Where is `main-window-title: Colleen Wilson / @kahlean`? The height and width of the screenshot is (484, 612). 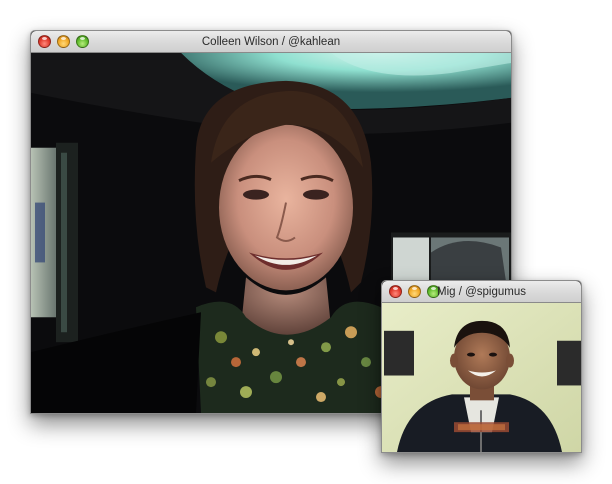 main-window-title: Colleen Wilson / @kahlean is located at coordinates (271, 42).